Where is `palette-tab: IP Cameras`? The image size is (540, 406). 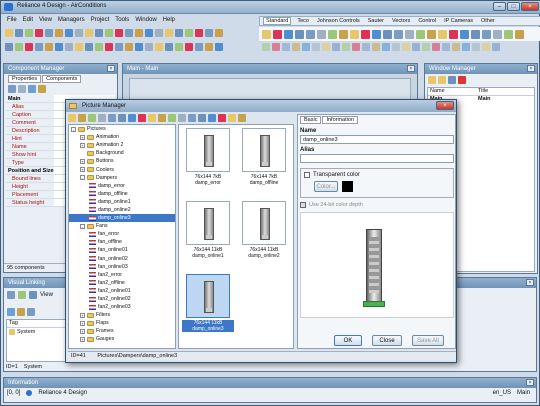
palette-tab: IP Cameras is located at coordinates (458, 21).